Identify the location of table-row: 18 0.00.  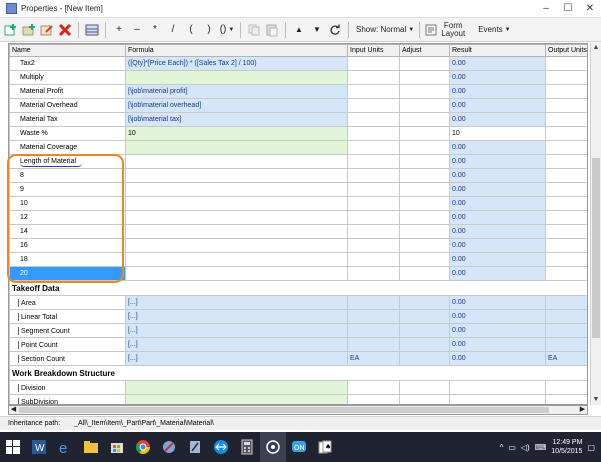
(298, 259).